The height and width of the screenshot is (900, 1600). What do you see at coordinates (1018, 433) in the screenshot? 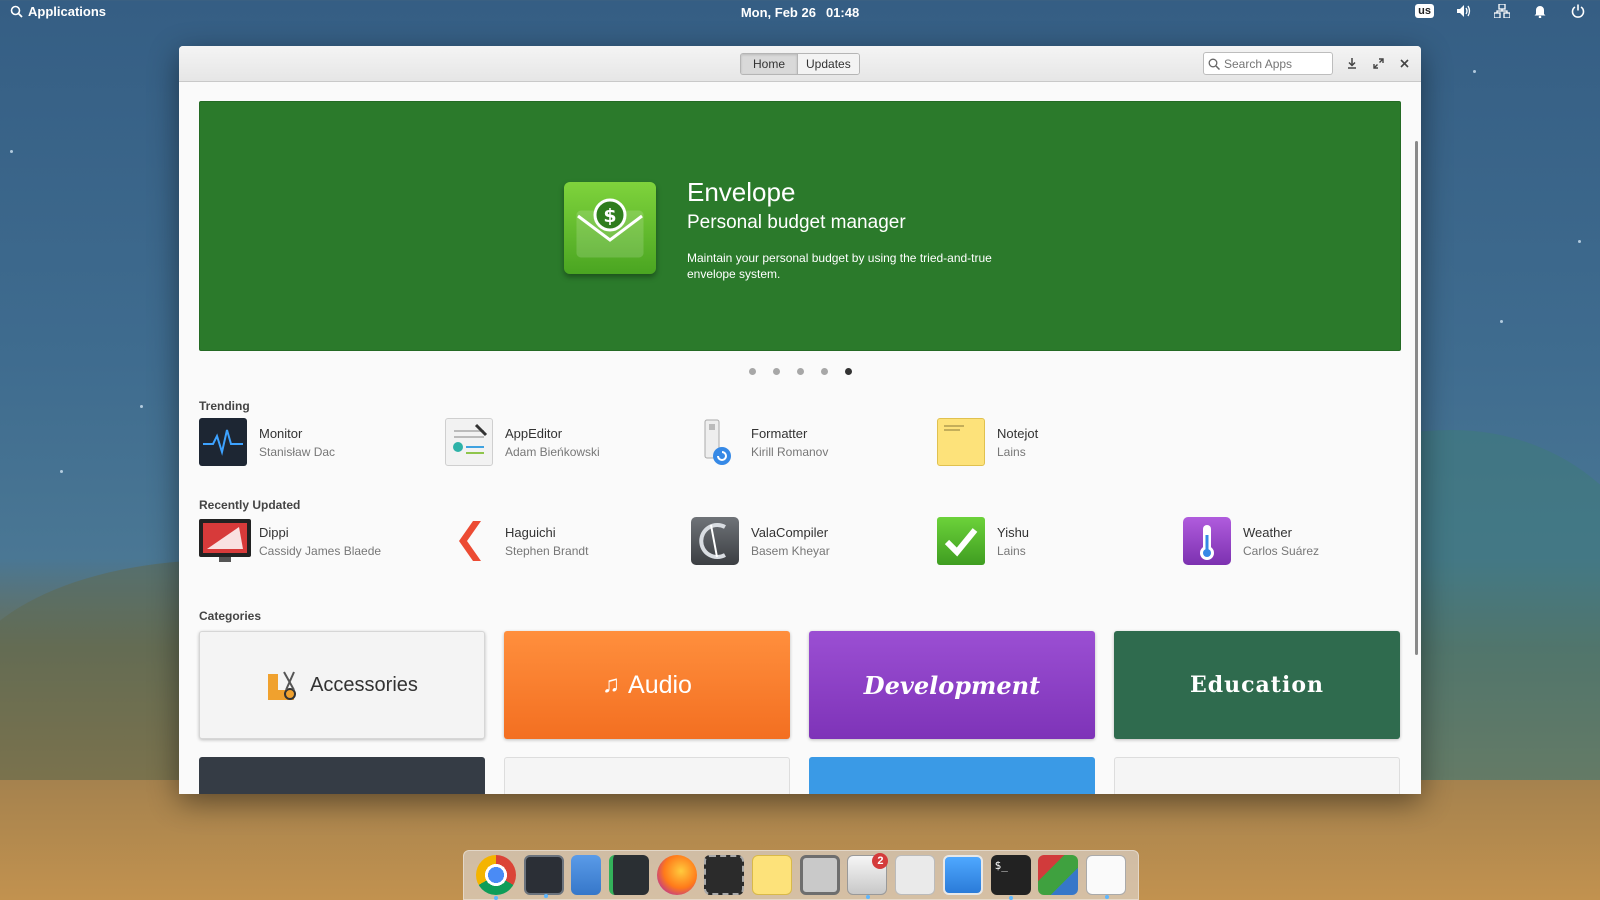
I see `app-name: Notejot` at bounding box center [1018, 433].